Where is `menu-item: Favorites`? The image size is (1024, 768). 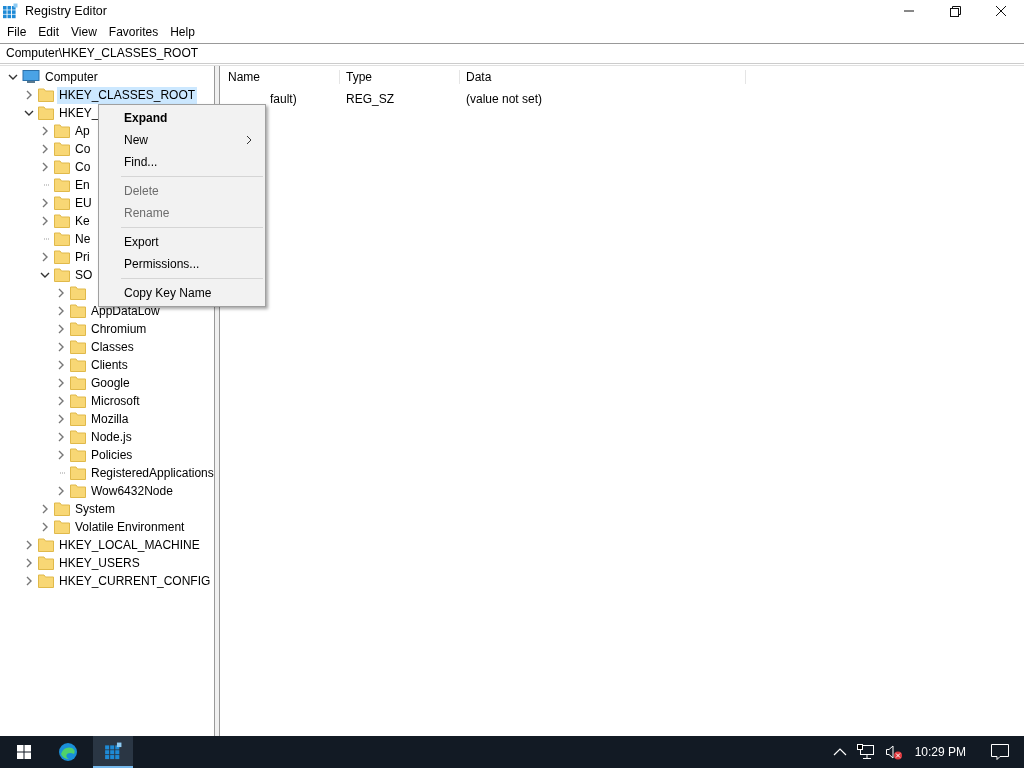
menu-item: Favorites is located at coordinates (133, 32).